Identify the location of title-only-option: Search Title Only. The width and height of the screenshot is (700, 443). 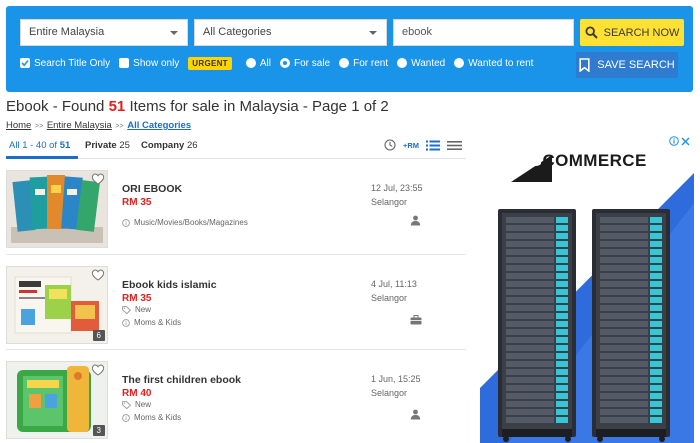
(65, 63).